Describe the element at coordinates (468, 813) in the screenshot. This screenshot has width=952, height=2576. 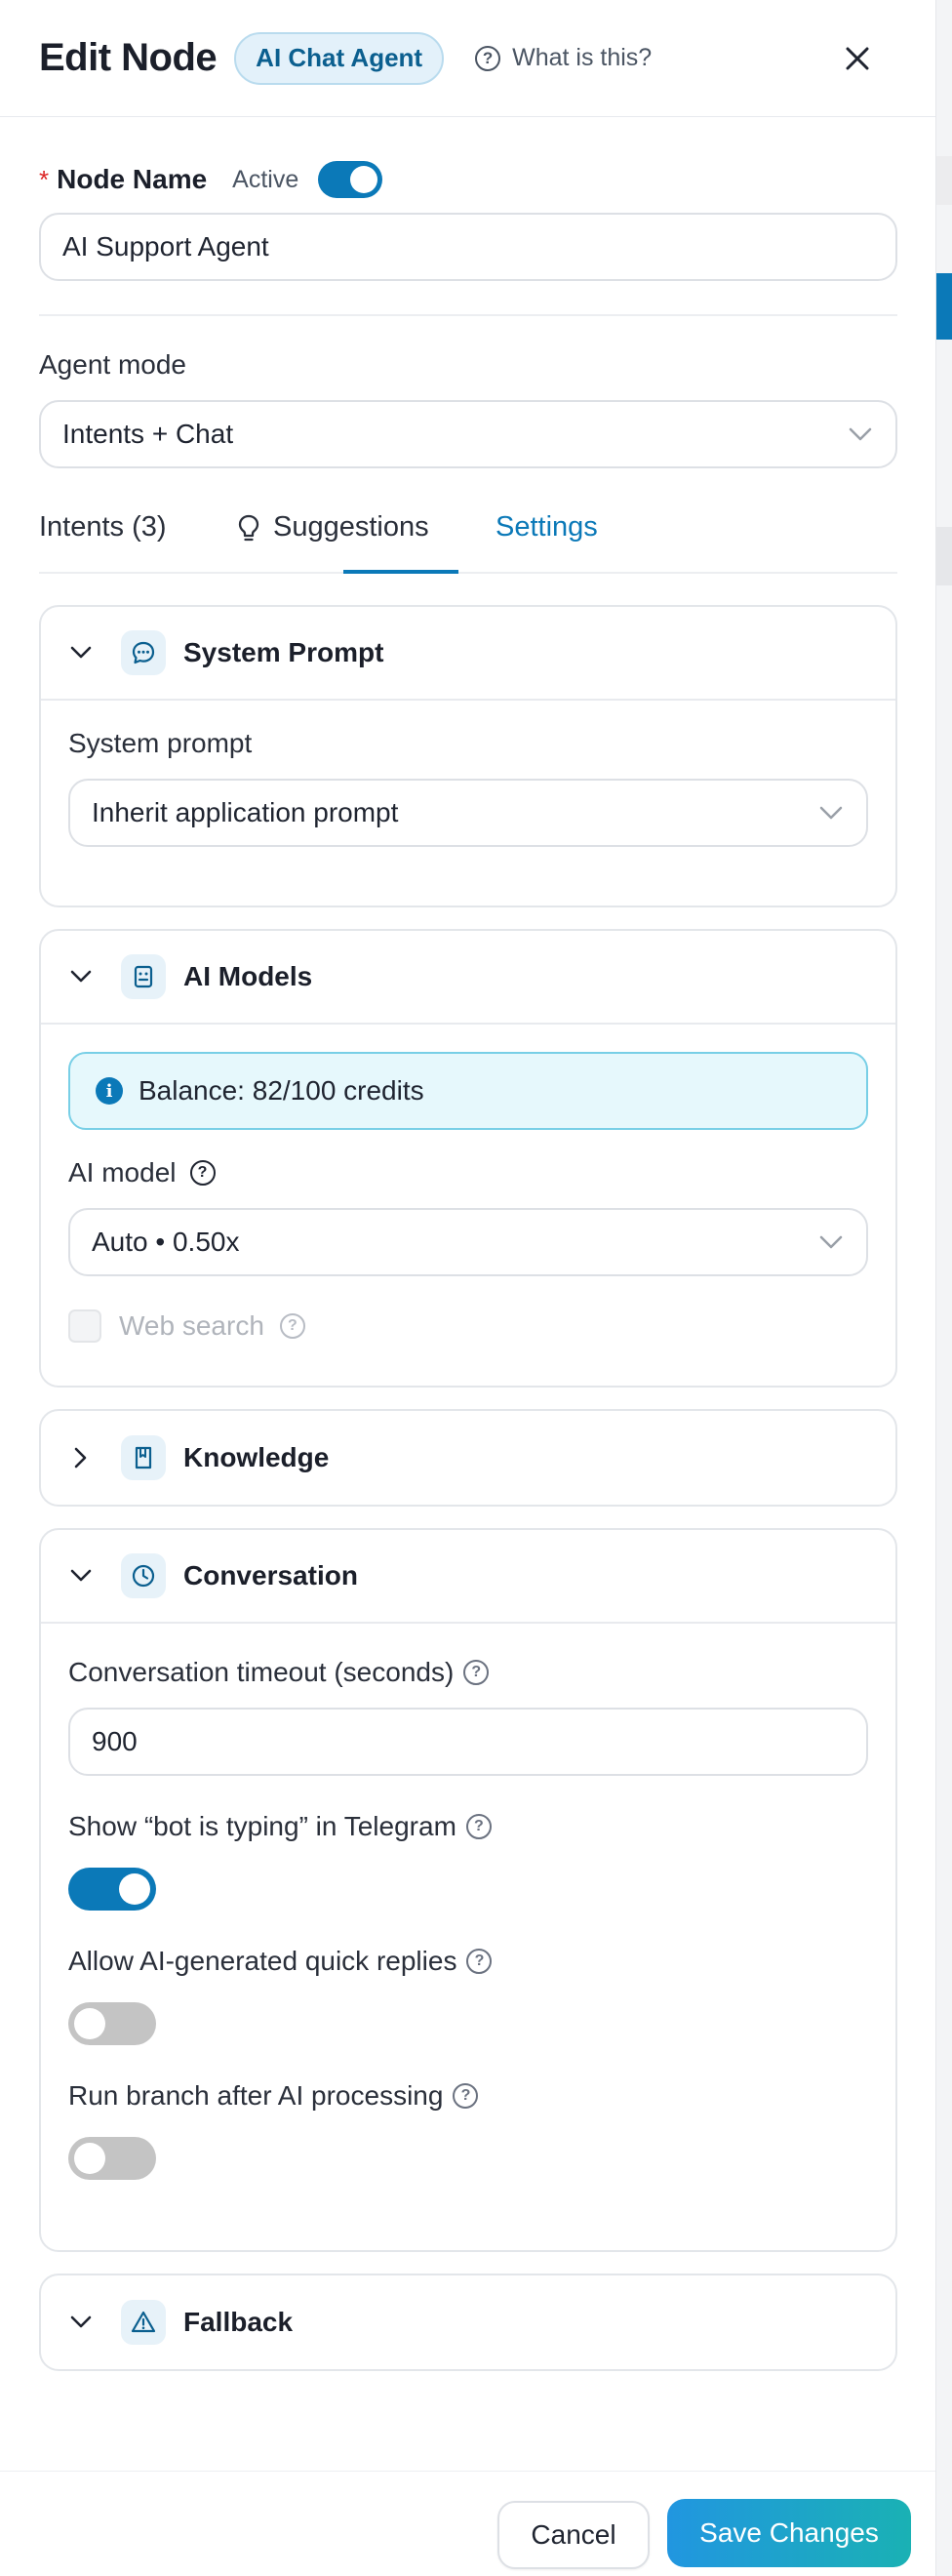
I see `system-prompt-select: Inherit application prompt` at that location.